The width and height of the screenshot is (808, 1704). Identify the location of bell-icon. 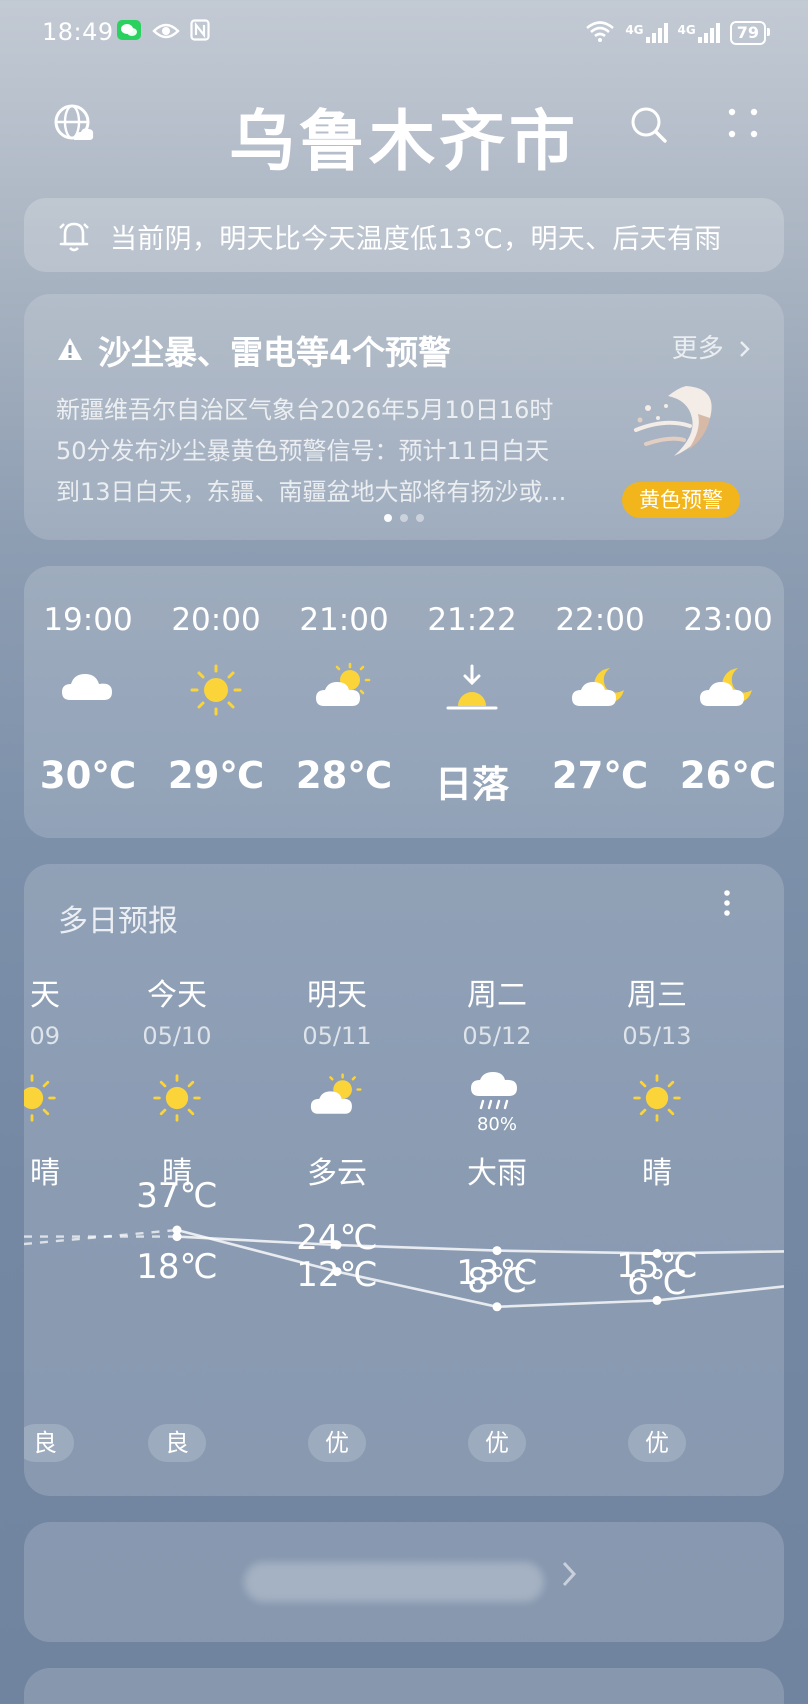
(74, 238).